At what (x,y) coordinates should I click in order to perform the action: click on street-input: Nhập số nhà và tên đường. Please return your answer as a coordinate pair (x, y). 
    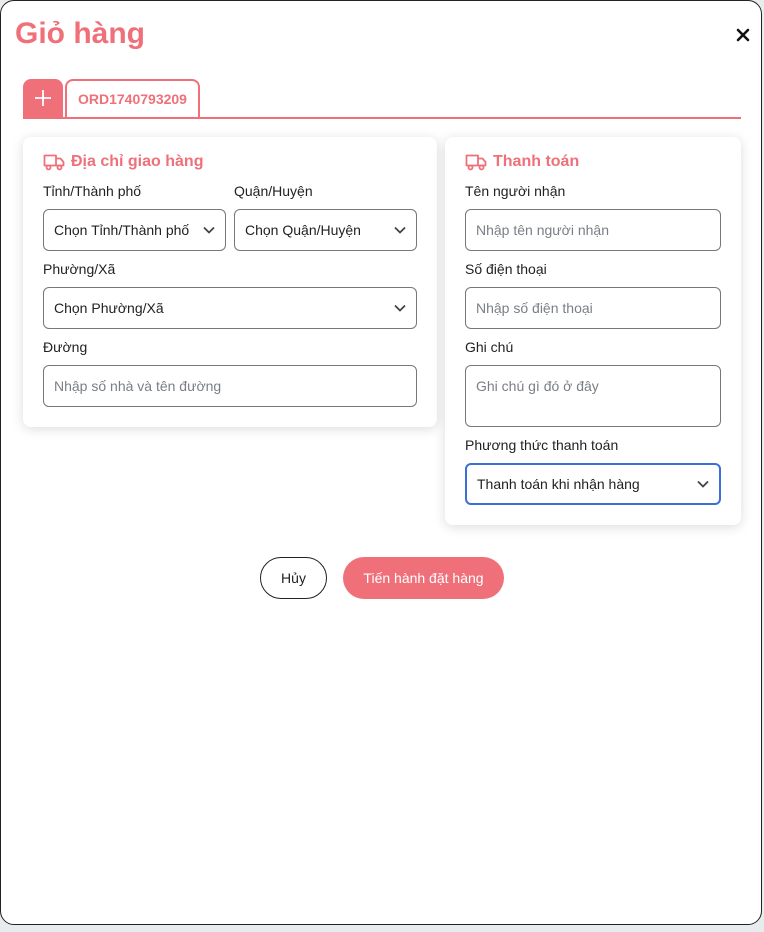
    Looking at the image, I should click on (230, 386).